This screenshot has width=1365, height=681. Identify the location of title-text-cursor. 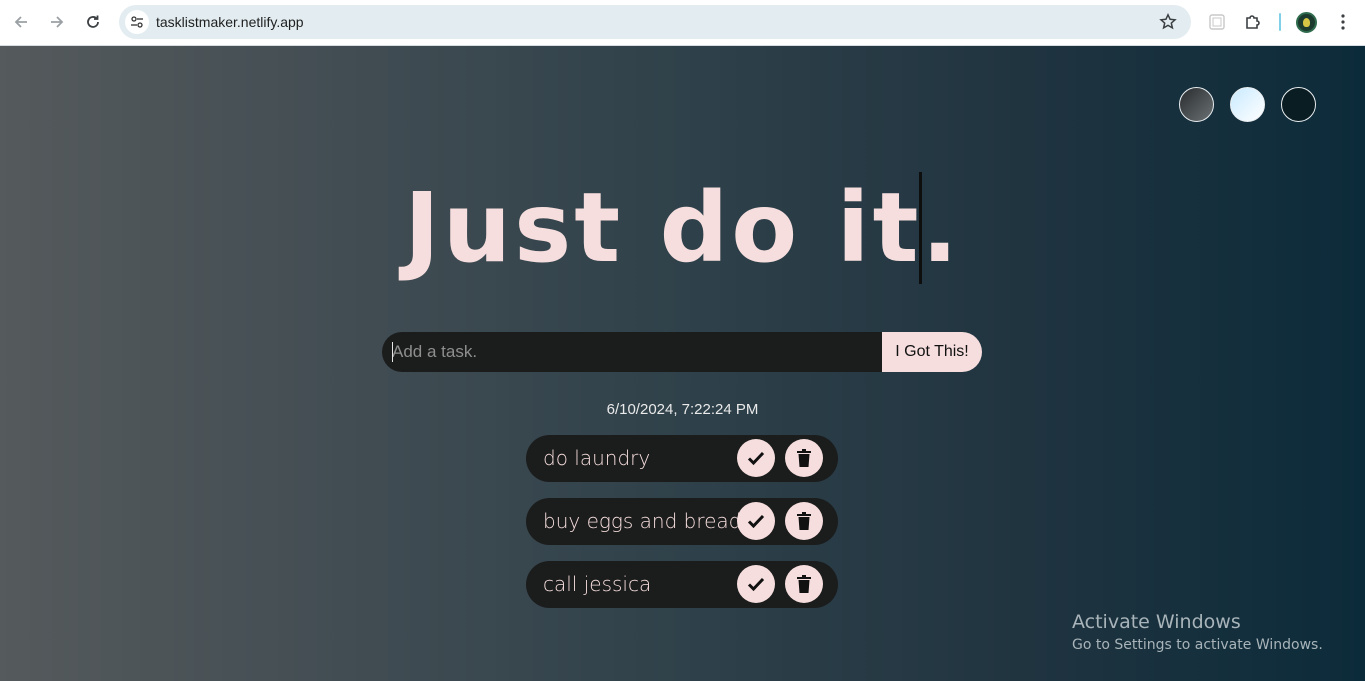
(920, 228).